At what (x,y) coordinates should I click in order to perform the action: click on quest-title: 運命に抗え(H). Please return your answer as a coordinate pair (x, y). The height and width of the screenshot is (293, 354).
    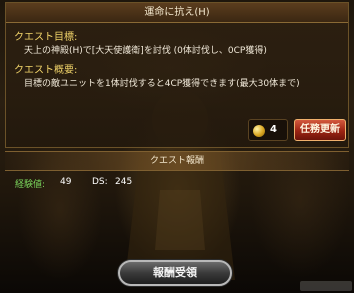
    Looking at the image, I should click on (177, 13).